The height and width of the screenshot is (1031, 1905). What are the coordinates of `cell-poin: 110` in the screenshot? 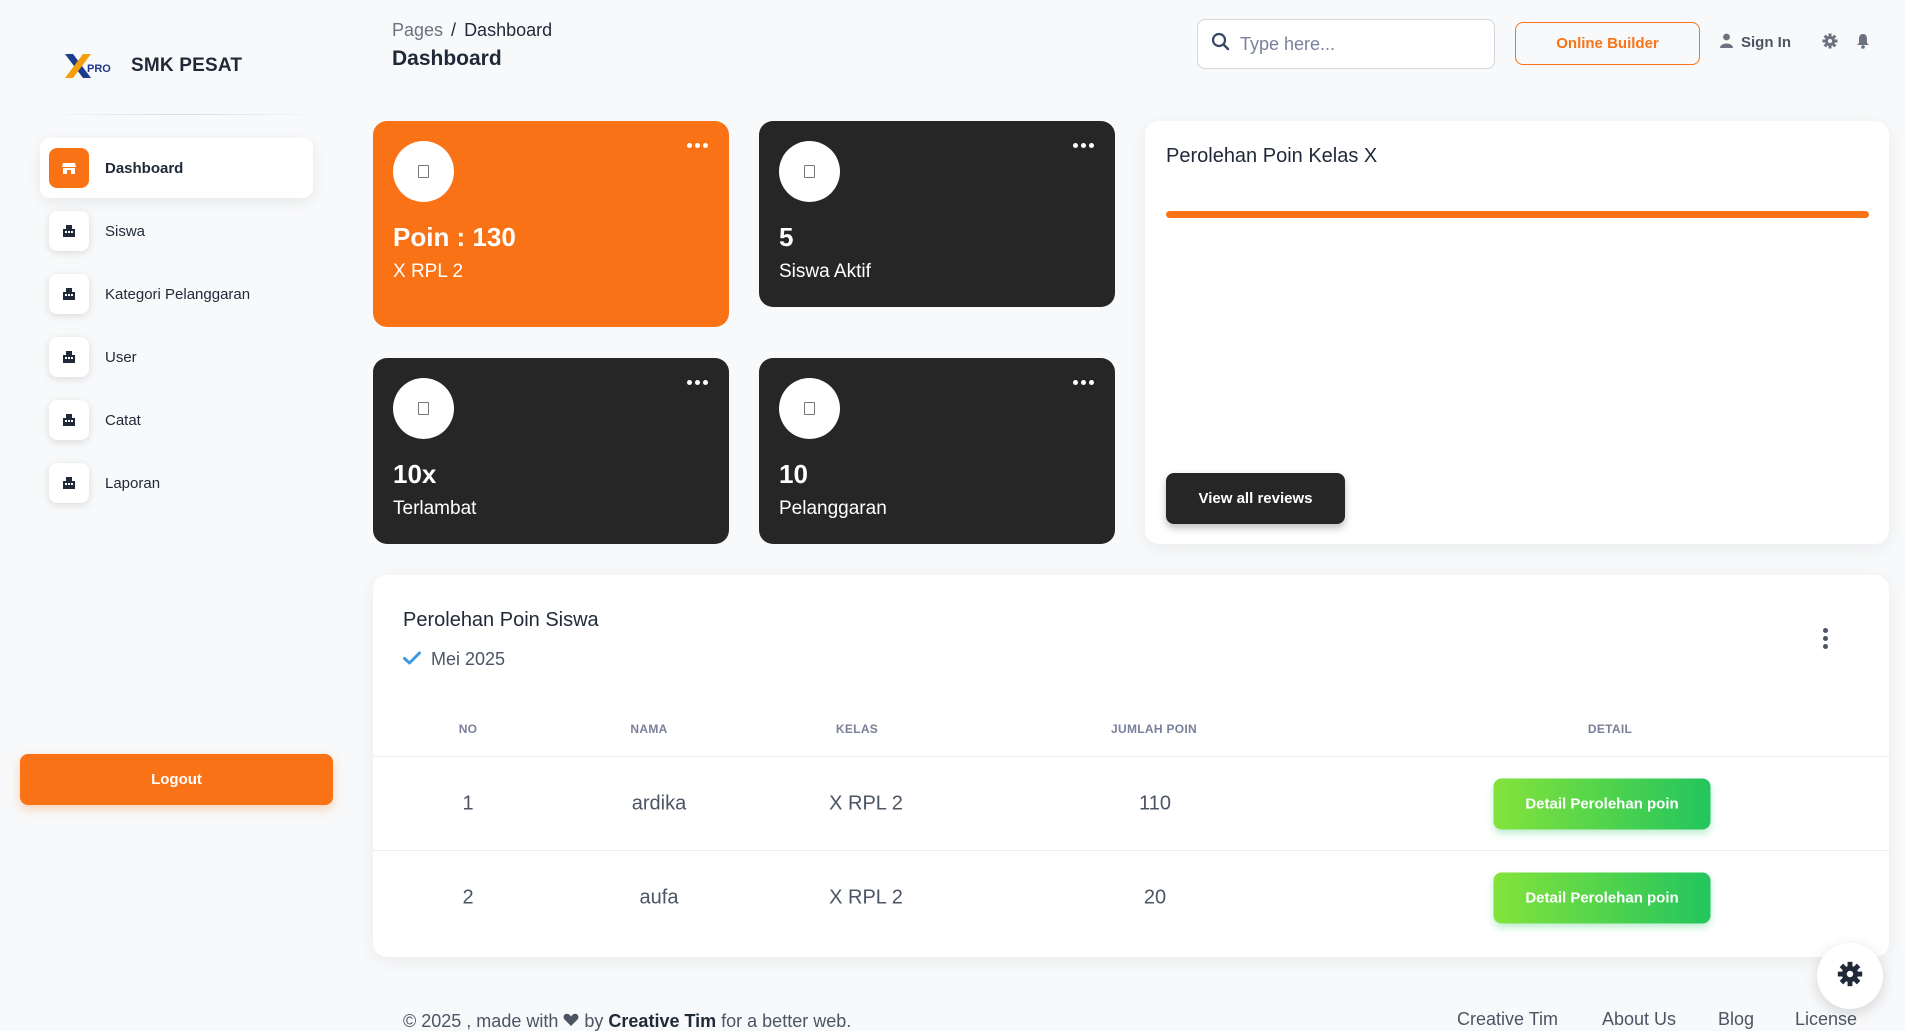 It's located at (1155, 803).